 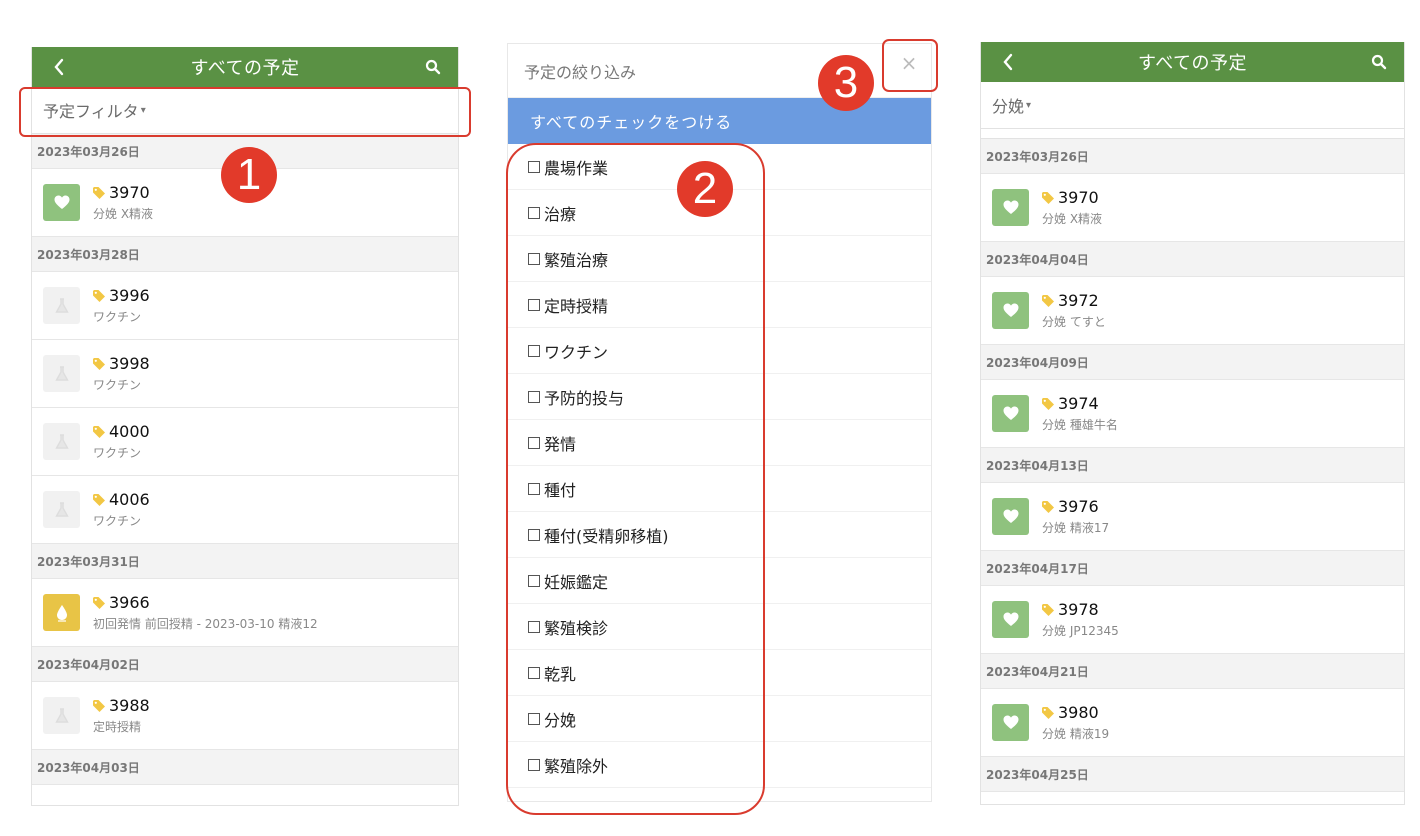 I want to click on date-header: 2023年04月17日, so click(x=1192, y=568).